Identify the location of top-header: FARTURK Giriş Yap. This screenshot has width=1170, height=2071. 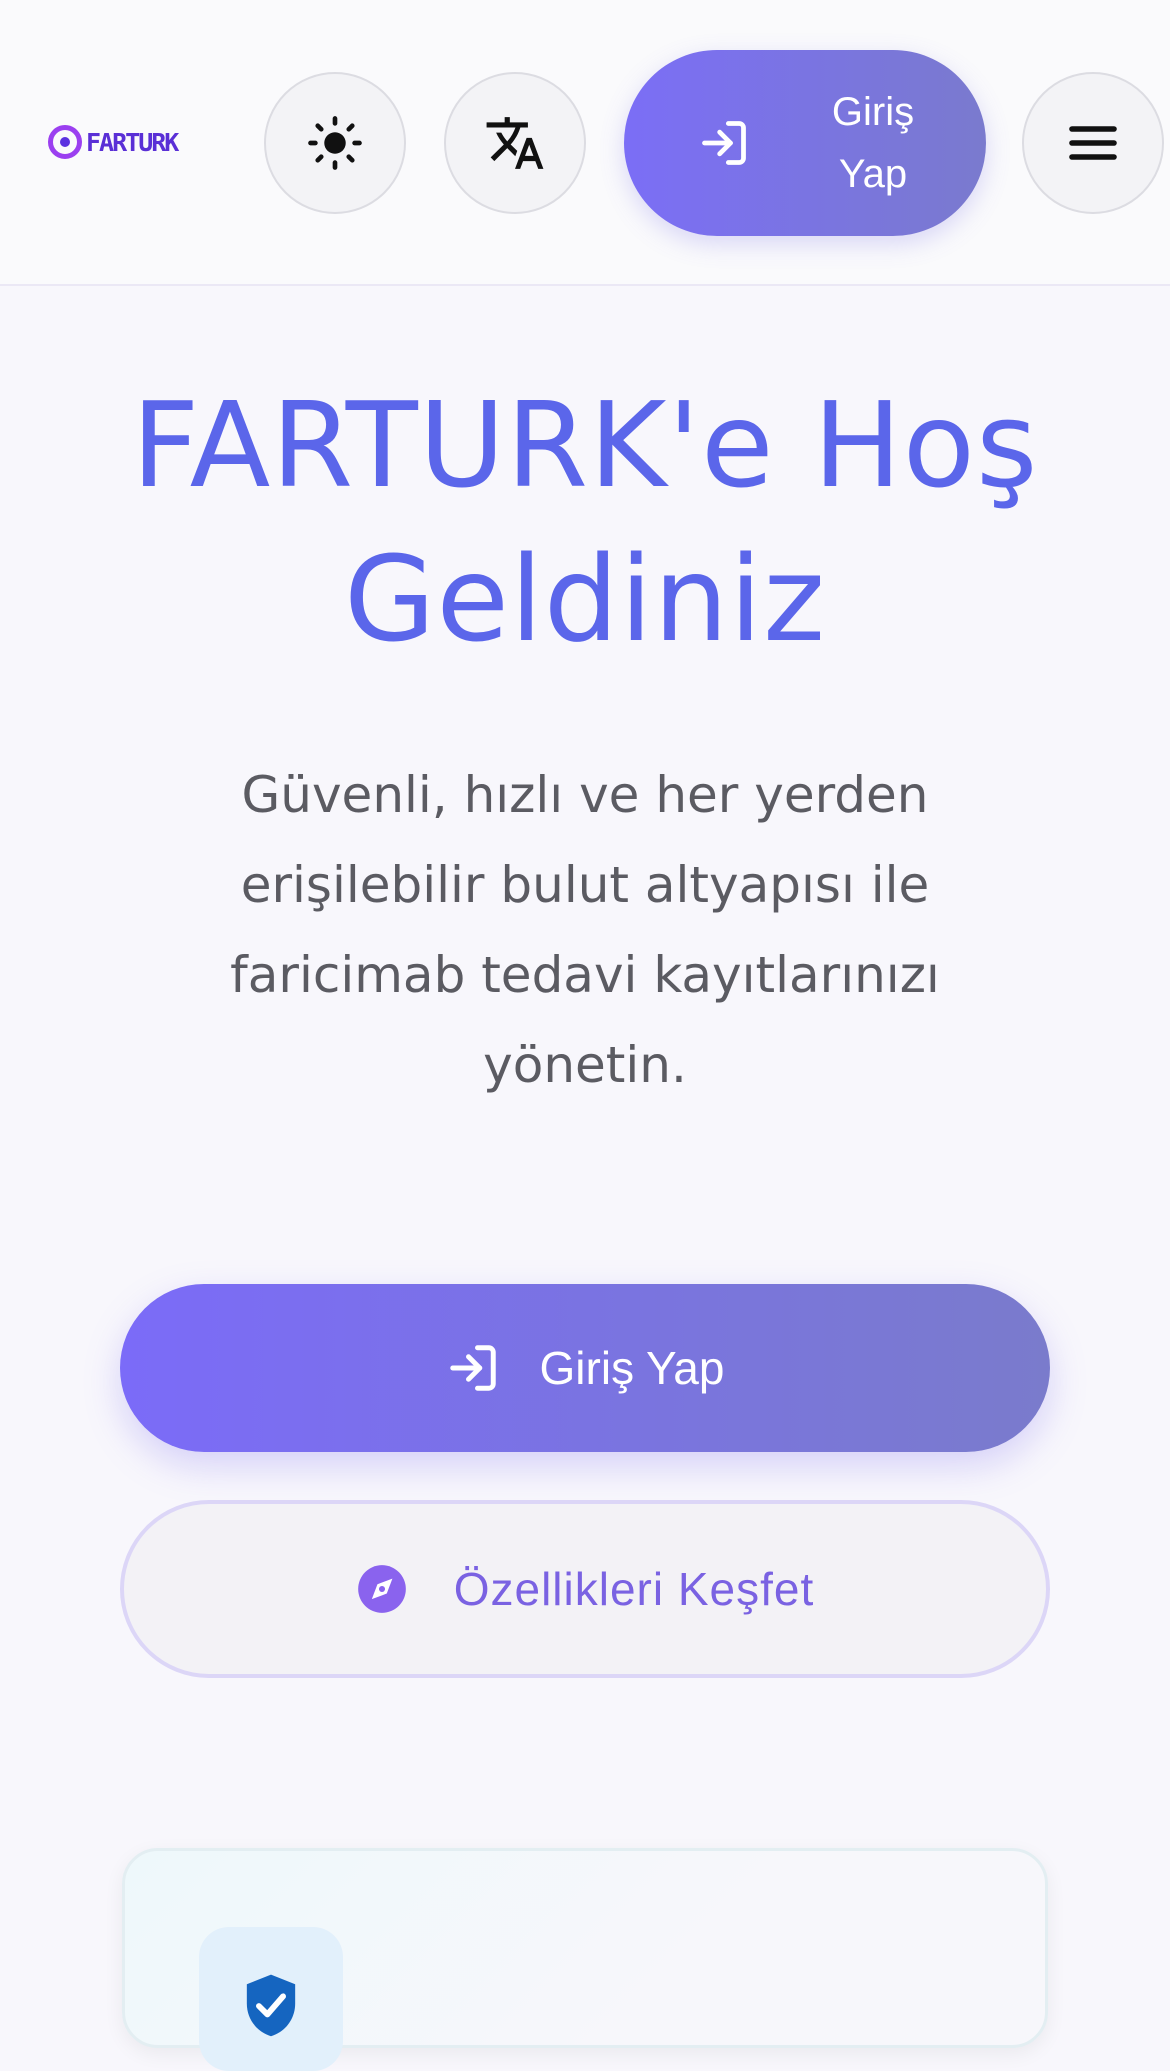
(585, 143).